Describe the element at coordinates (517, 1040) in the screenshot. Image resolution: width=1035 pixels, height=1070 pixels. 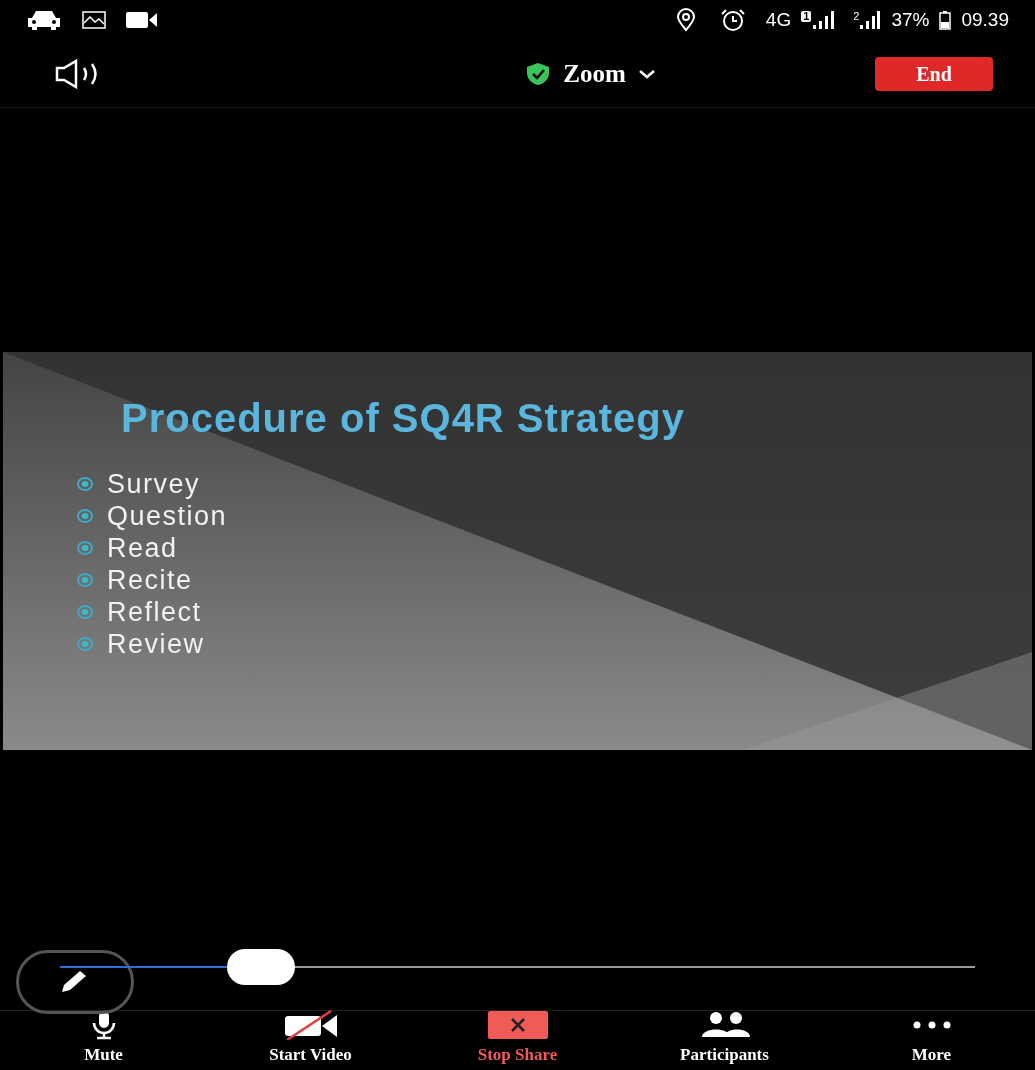
I see `toolbar-button: Stop Share` at that location.